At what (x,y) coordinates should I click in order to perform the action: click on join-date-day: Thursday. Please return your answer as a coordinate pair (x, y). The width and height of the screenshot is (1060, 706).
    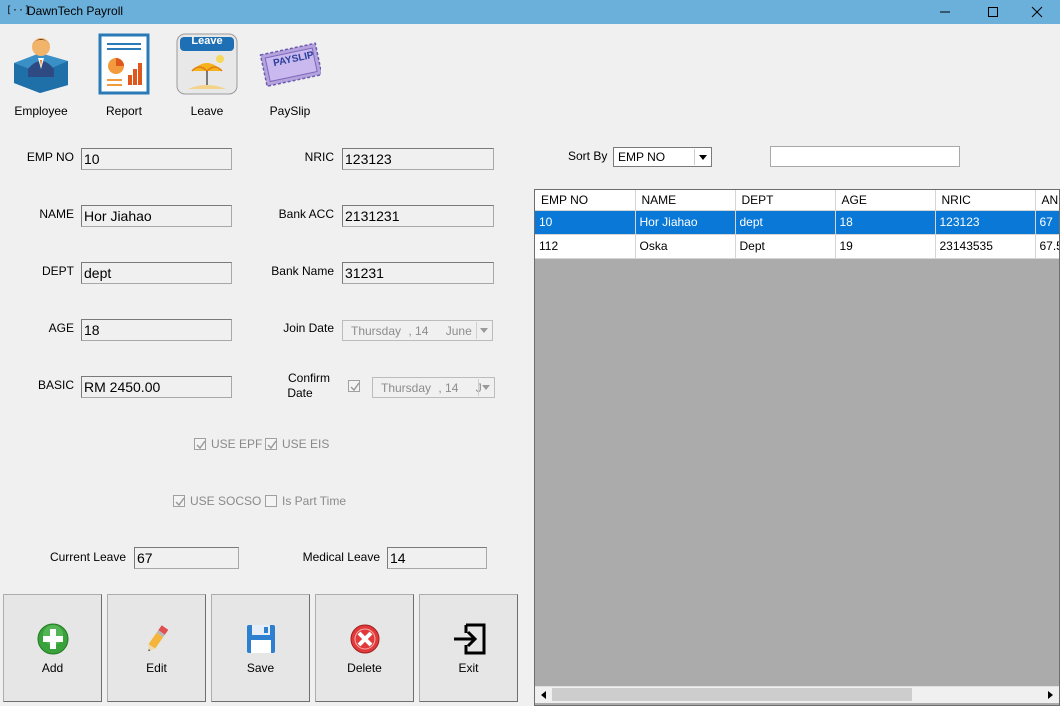
    Looking at the image, I should click on (376, 331).